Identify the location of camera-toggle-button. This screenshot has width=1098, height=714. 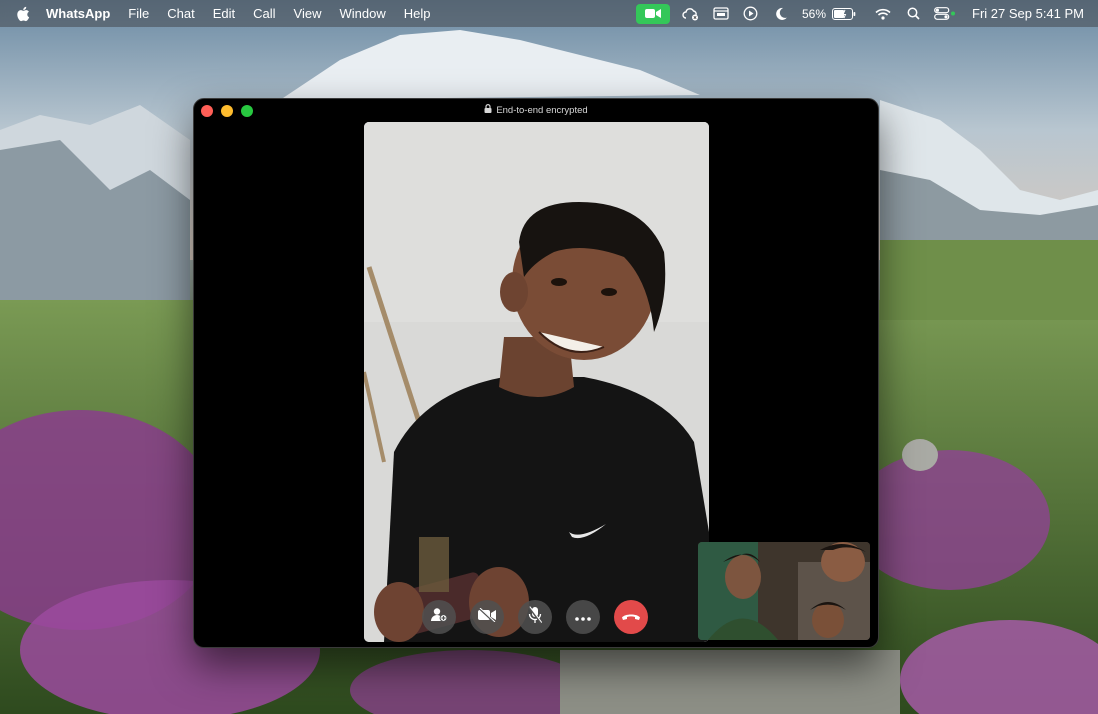
(487, 617).